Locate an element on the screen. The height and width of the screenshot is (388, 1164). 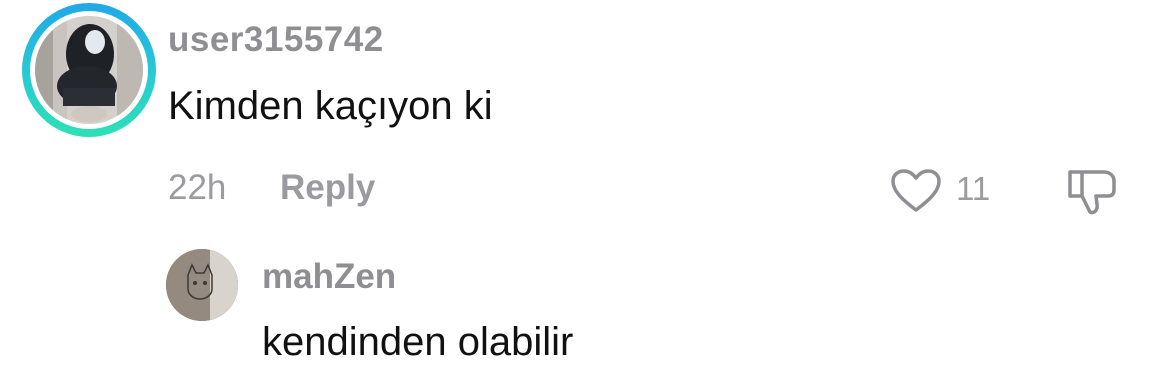
user-avatar-frame is located at coordinates (89, 70).